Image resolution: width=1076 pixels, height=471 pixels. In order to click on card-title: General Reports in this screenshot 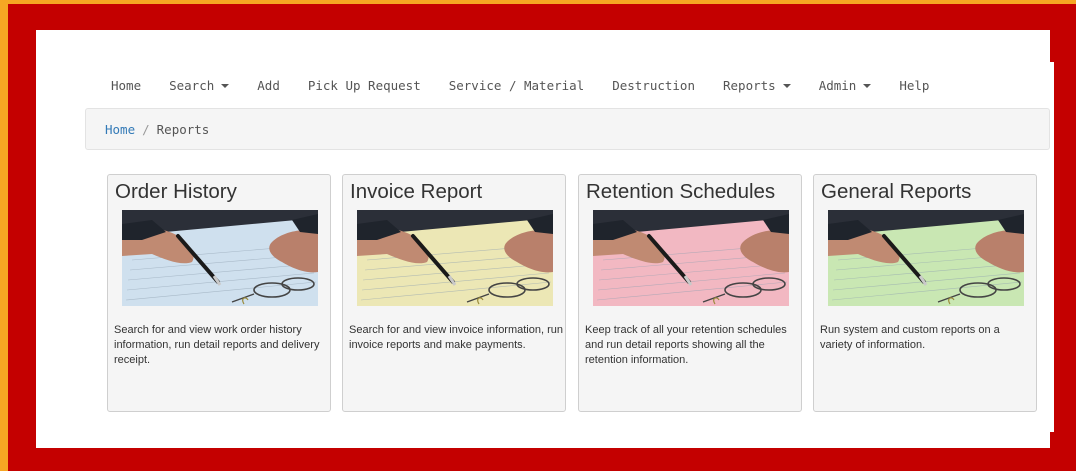, I will do `click(896, 191)`.